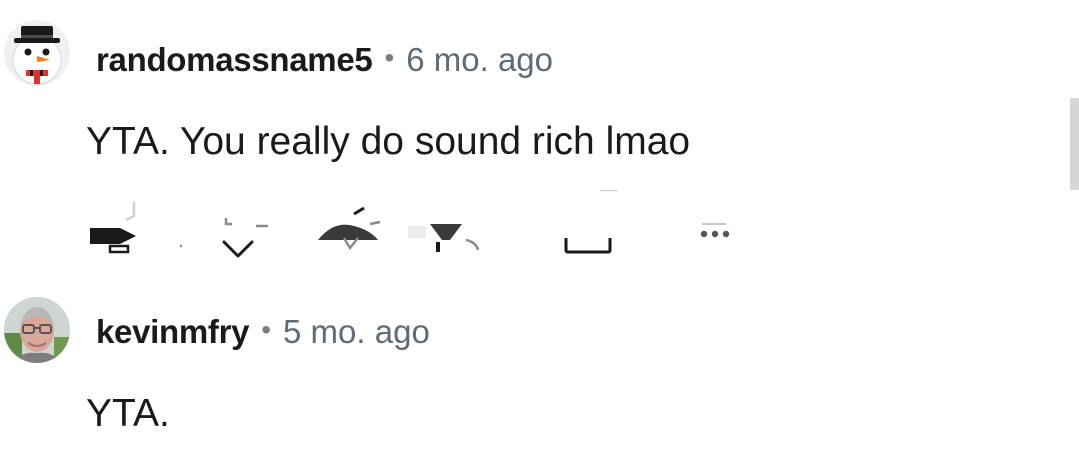 The image size is (1079, 474). I want to click on user-photo-avatar-icon, so click(37, 330).